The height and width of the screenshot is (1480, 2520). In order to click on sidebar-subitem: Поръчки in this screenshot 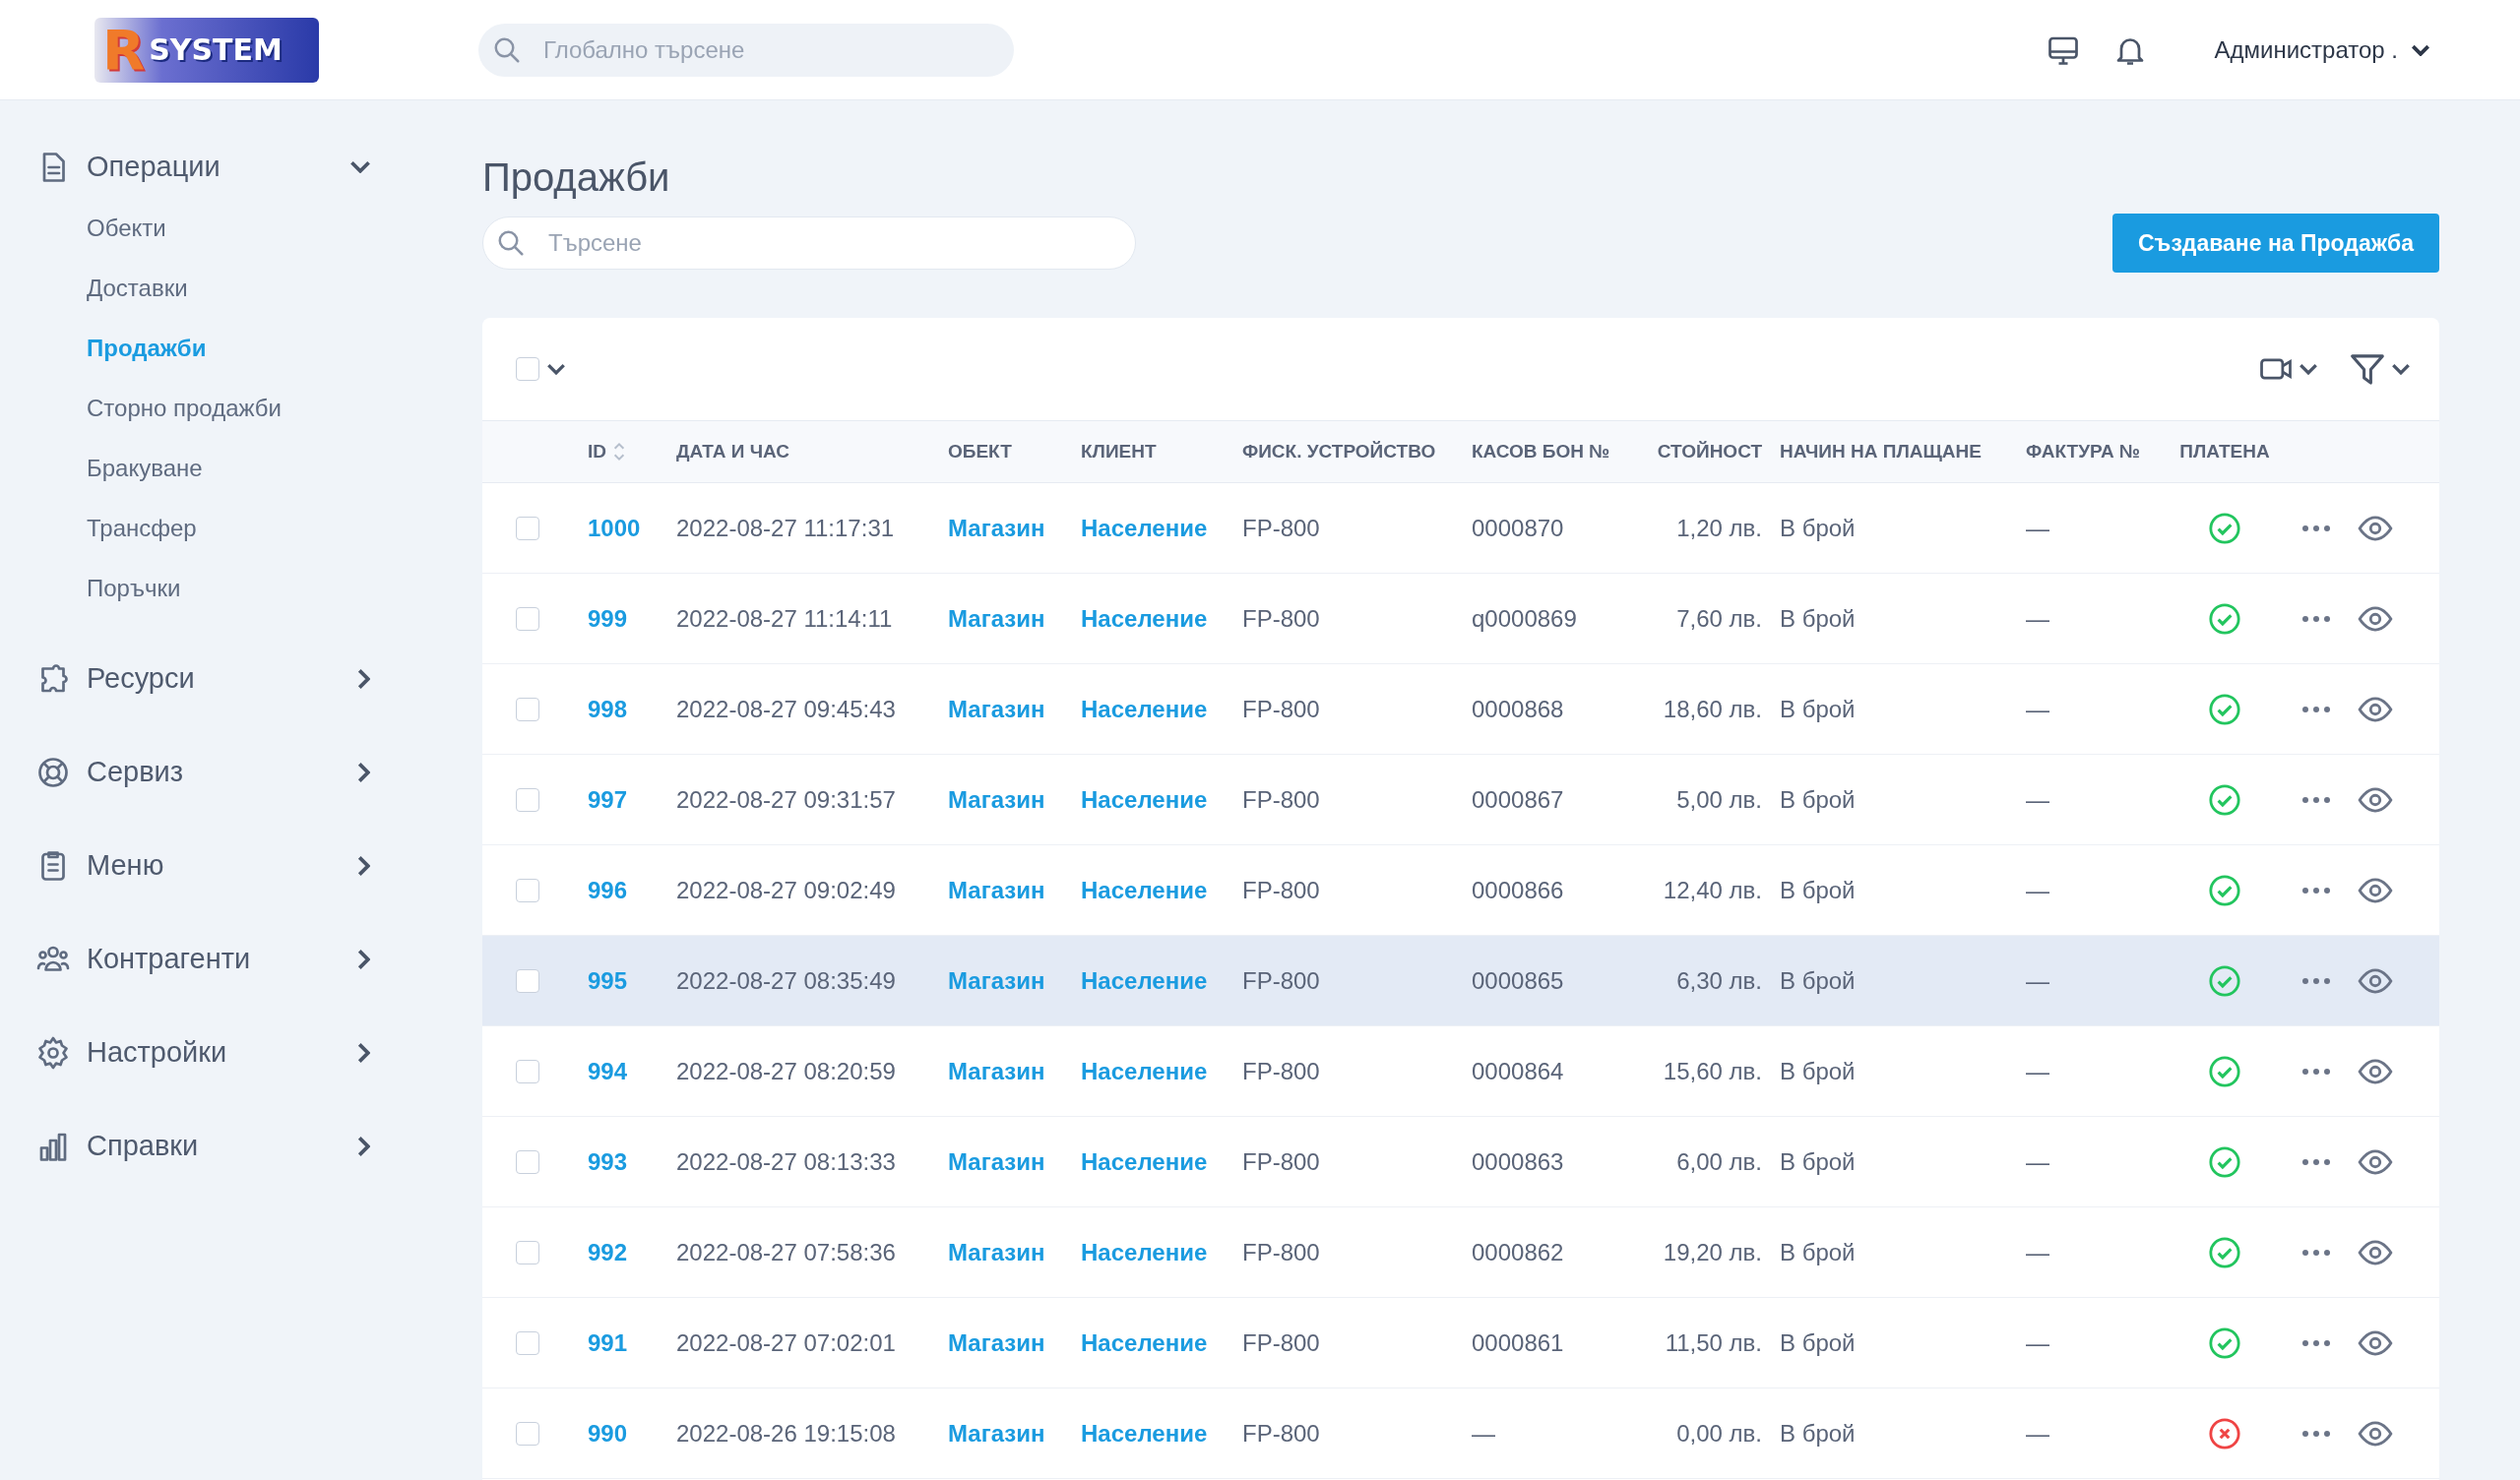, I will do `click(134, 588)`.